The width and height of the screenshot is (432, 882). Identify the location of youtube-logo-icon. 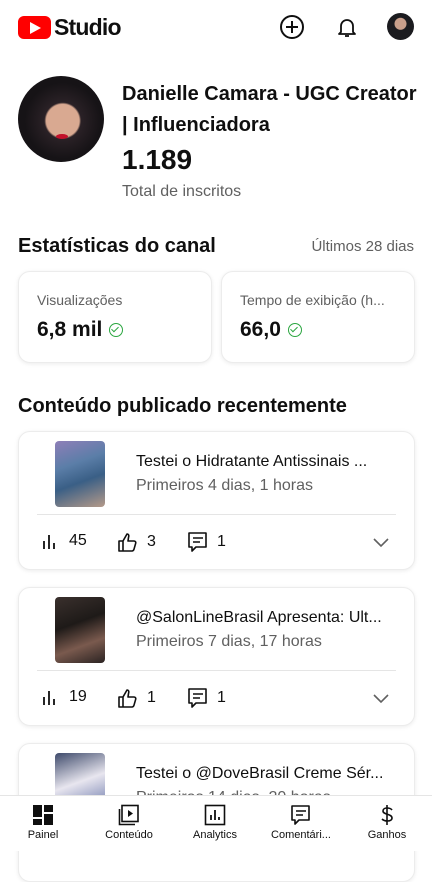
(34, 27).